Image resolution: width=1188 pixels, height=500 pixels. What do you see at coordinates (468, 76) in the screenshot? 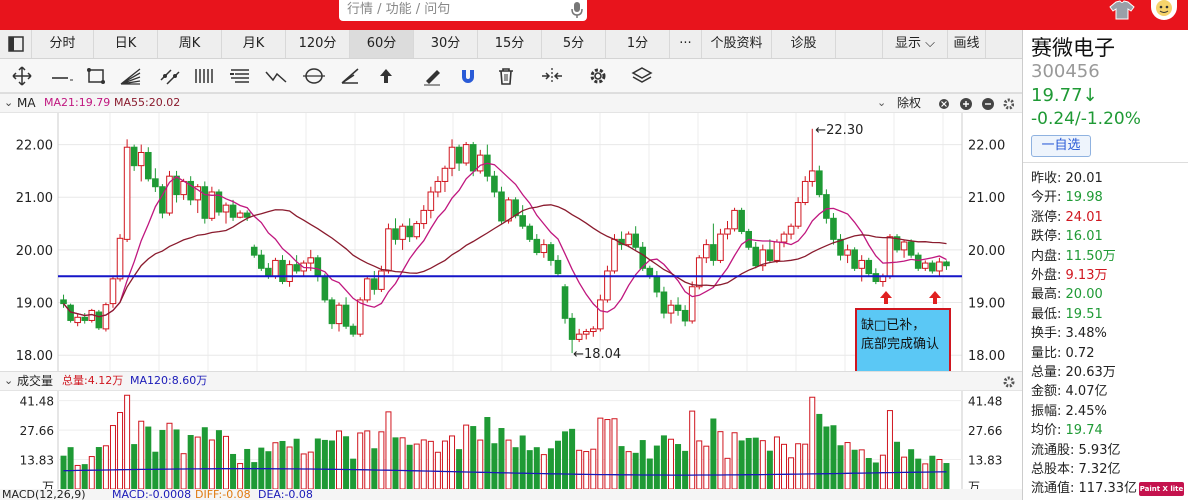
I see `magnet-icon` at bounding box center [468, 76].